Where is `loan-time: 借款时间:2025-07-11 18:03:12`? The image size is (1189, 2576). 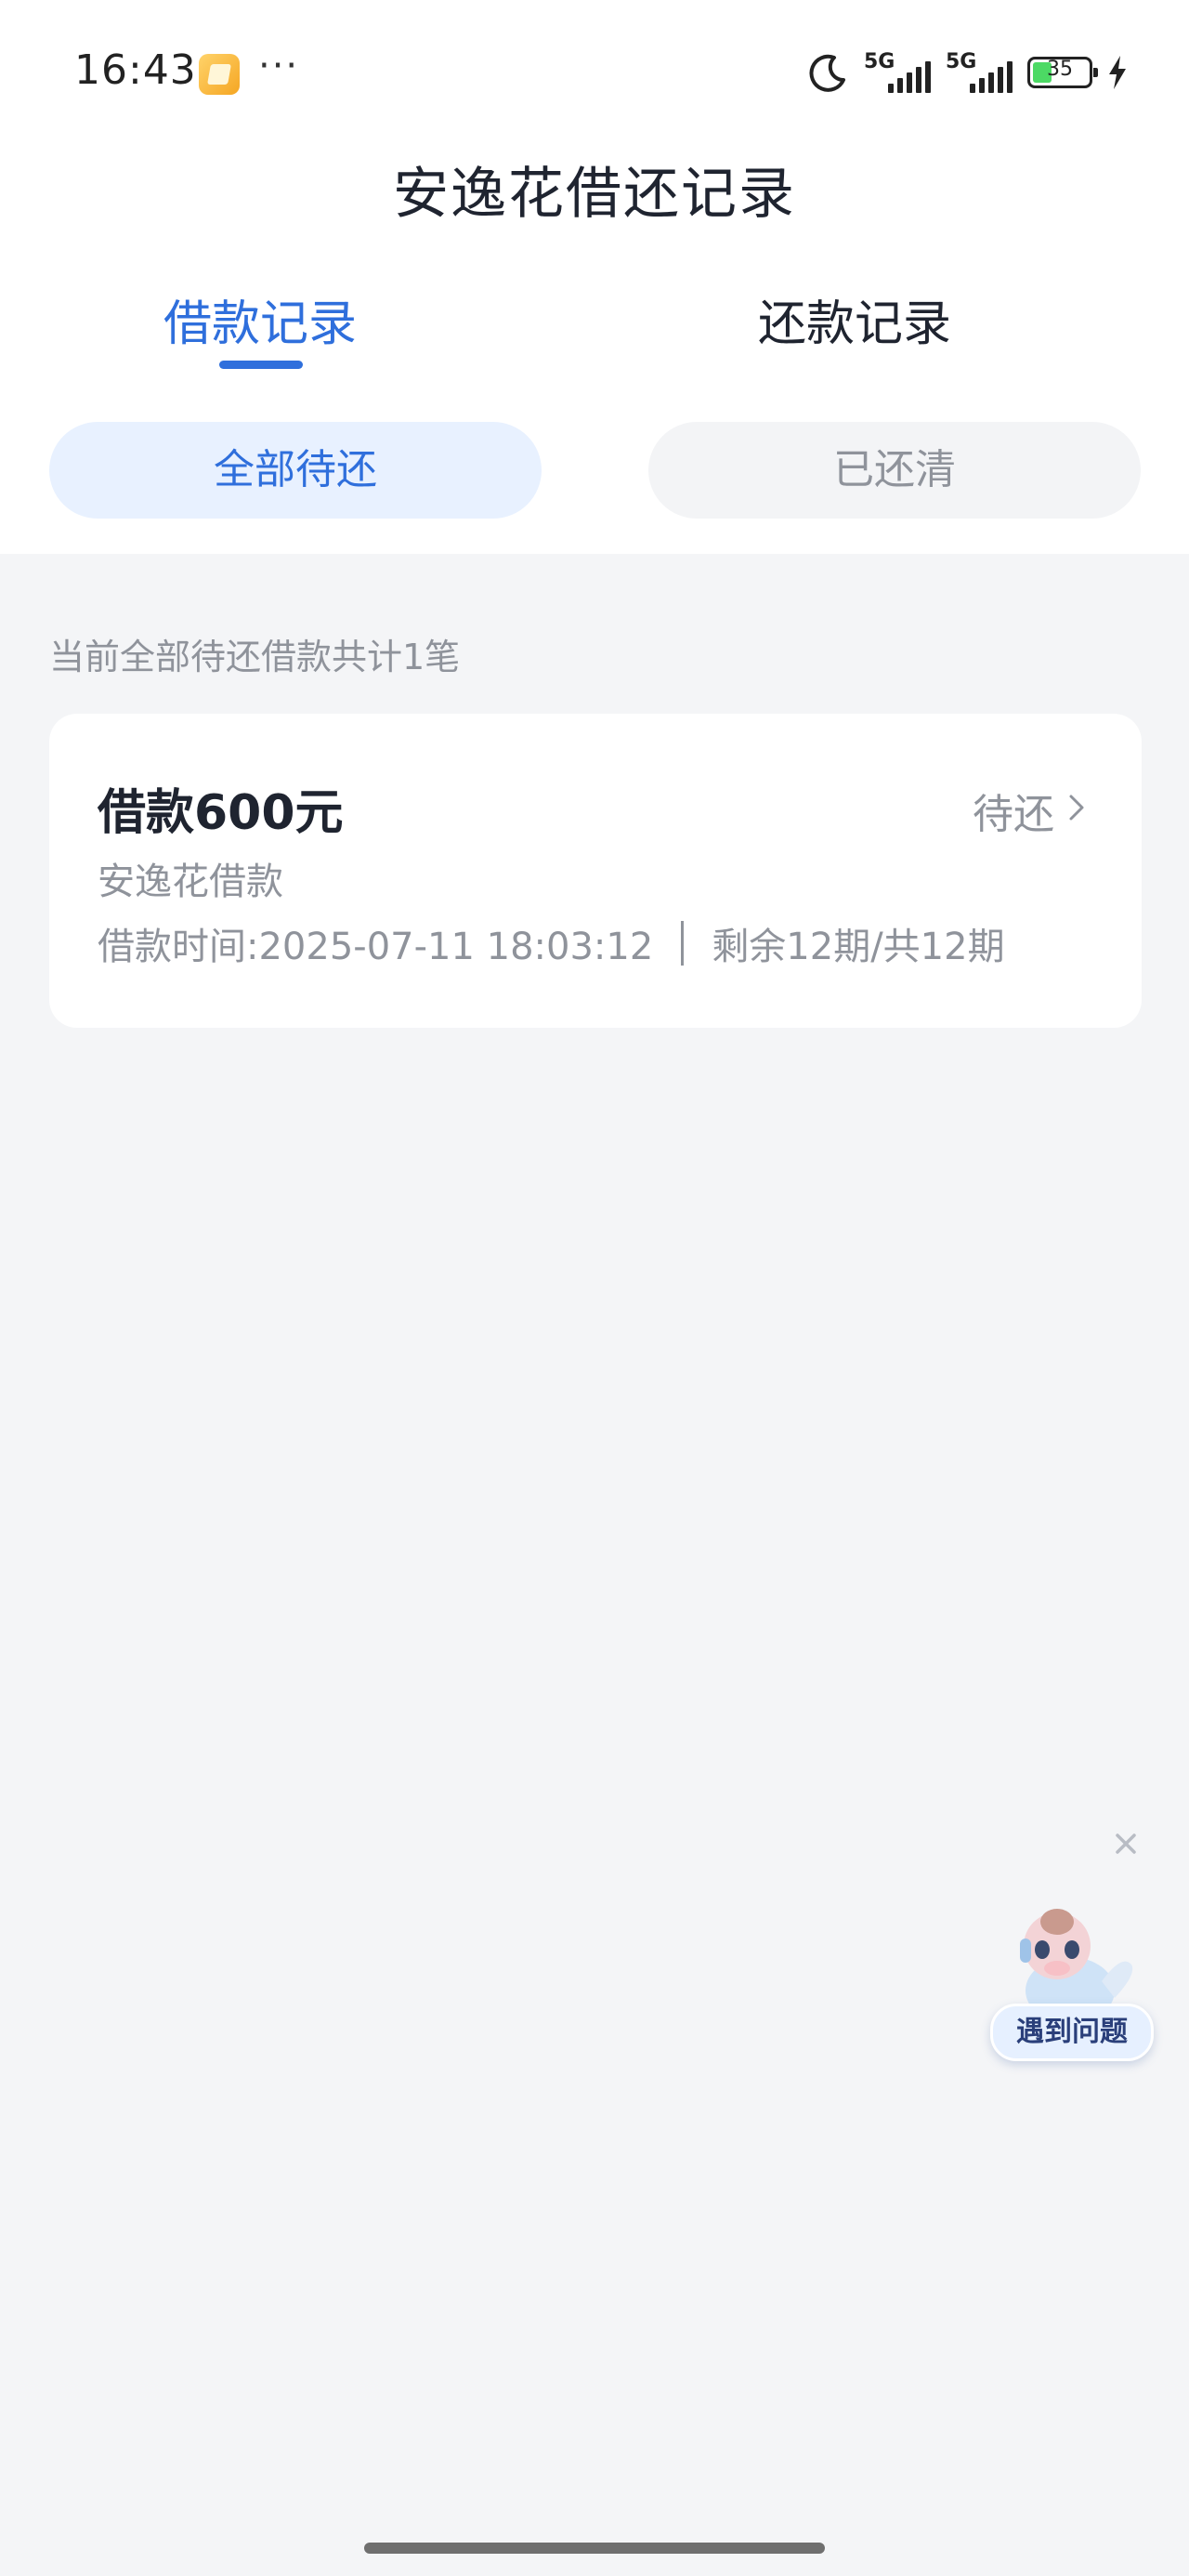 loan-time: 借款时间:2025-07-11 18:03:12 is located at coordinates (376, 947).